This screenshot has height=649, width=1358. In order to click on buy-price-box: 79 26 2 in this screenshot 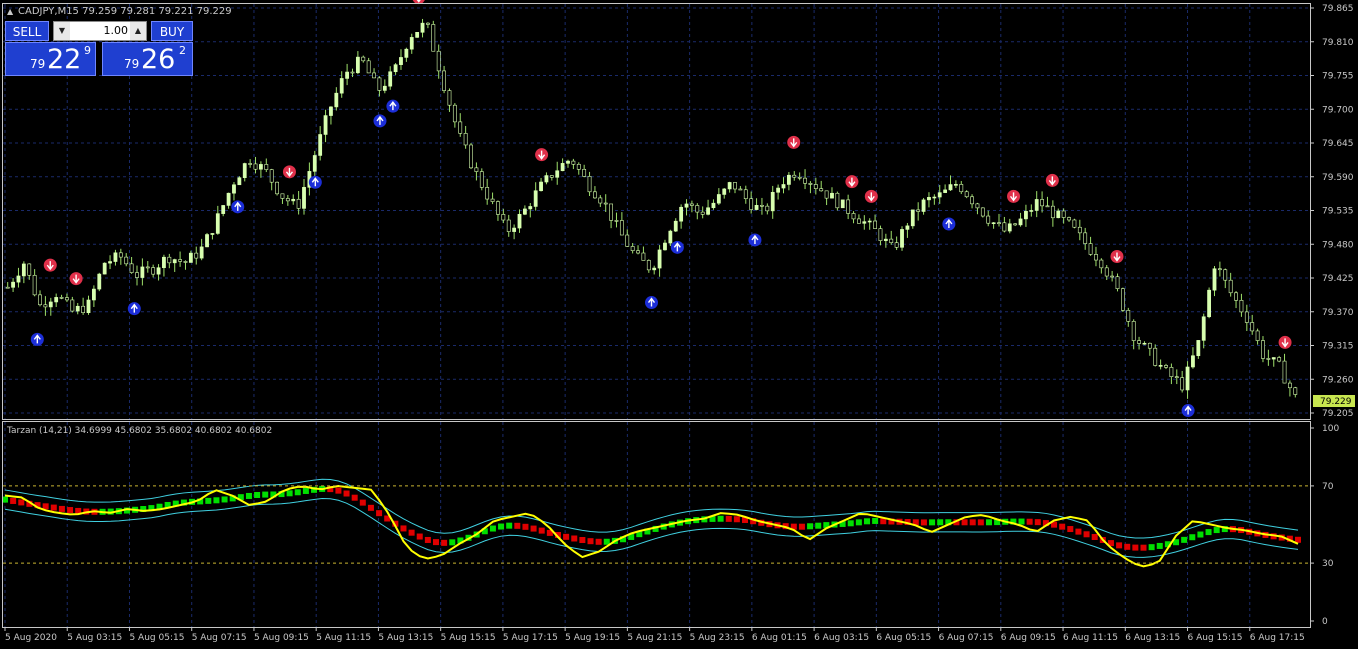, I will do `click(147, 59)`.